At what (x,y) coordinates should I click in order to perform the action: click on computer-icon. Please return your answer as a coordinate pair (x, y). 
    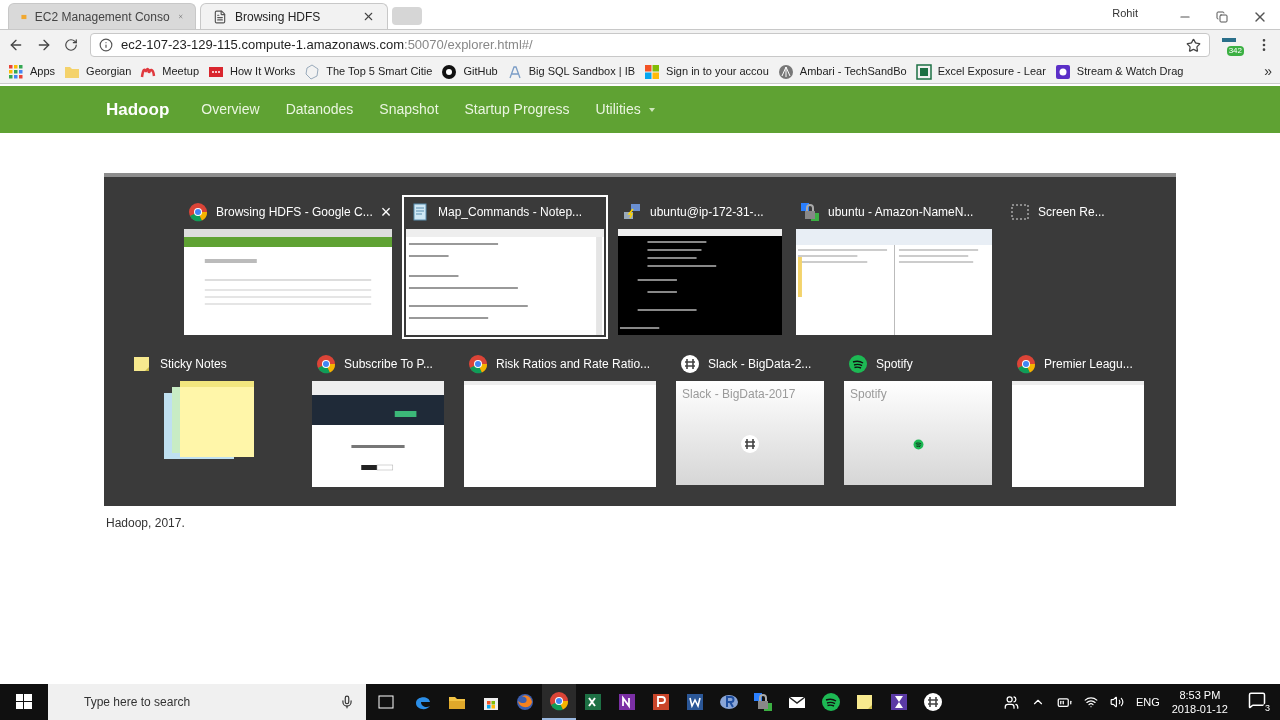
    Looking at the image, I should click on (632, 212).